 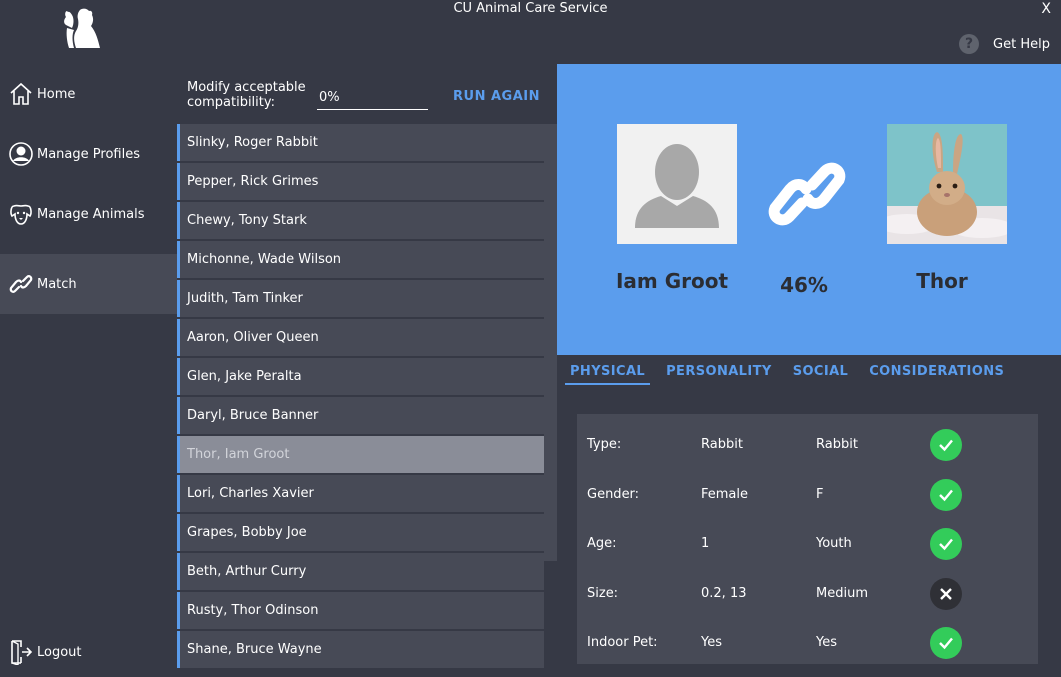 What do you see at coordinates (59, 652) in the screenshot?
I see `logout-label: Logout` at bounding box center [59, 652].